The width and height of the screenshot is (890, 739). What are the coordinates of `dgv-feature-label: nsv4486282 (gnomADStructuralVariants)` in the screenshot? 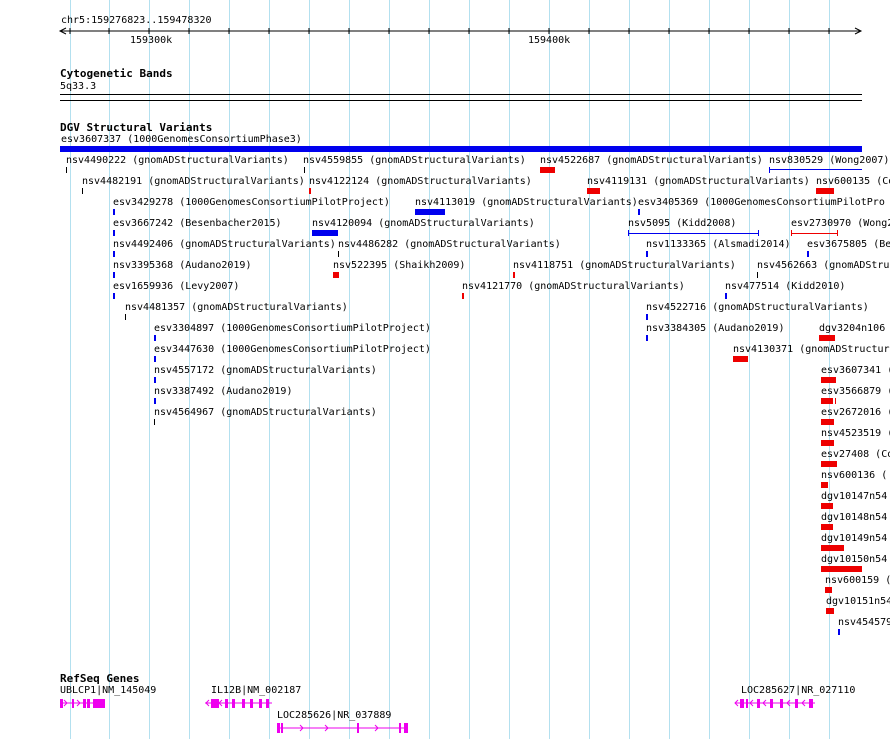 It's located at (449, 245).